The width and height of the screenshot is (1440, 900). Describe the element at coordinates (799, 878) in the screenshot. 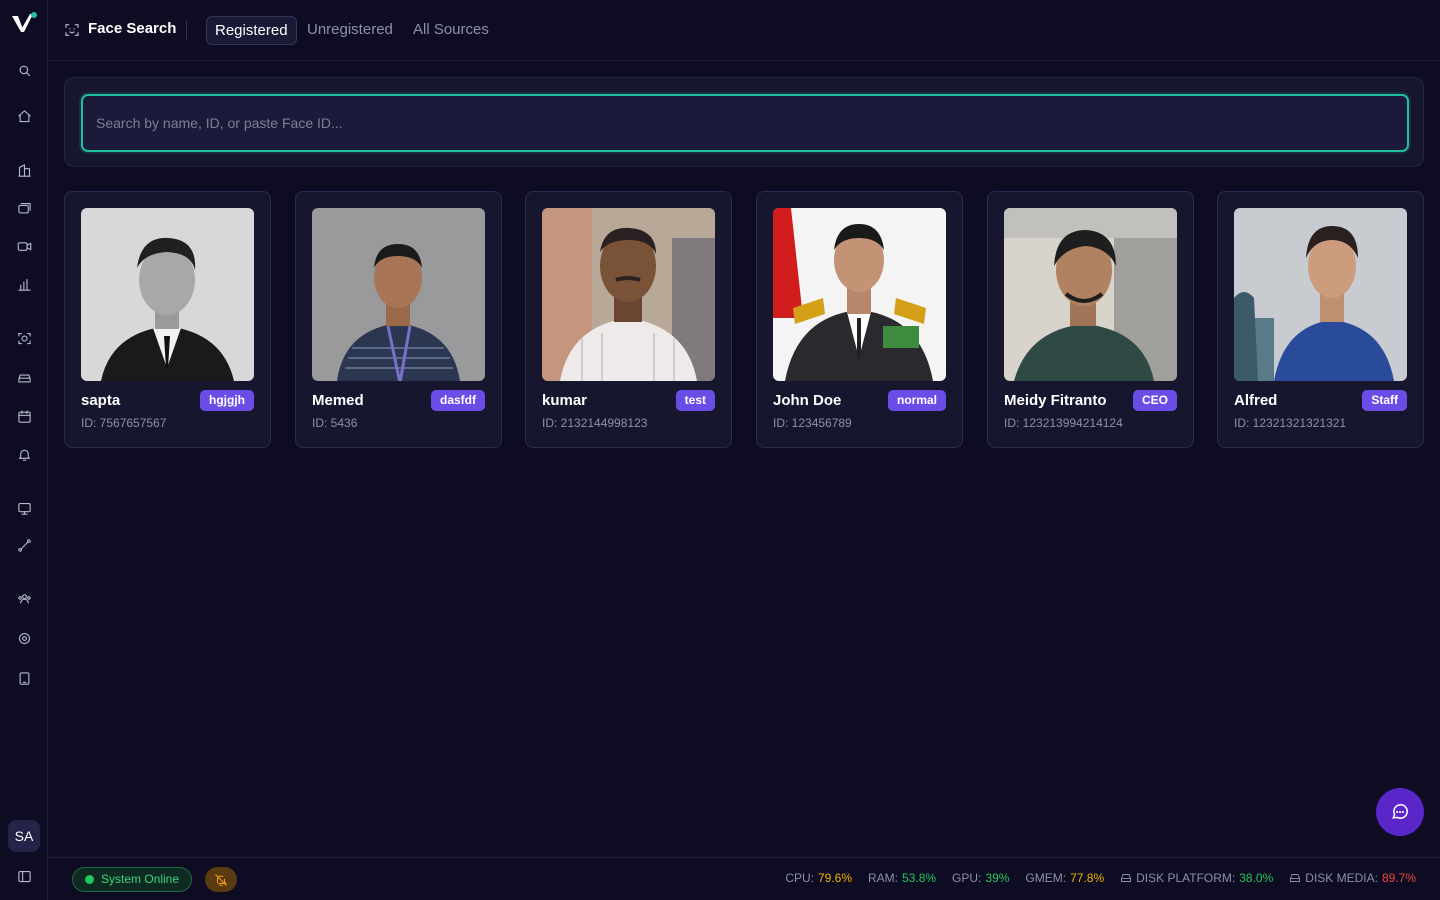

I see `metric-label: CPU:` at that location.